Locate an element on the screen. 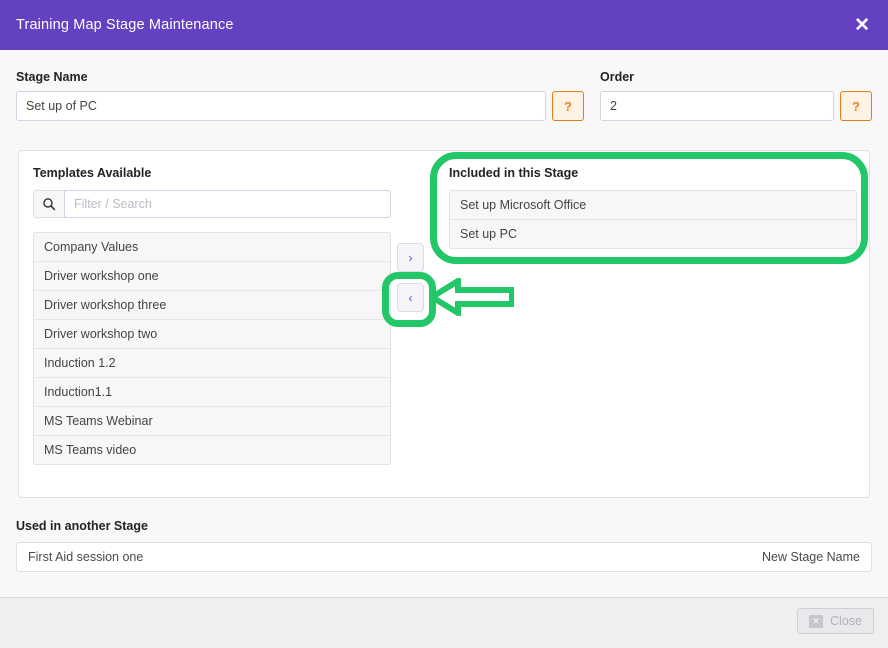  used-in-another-stage-title: Used in another Stage is located at coordinates (82, 526).